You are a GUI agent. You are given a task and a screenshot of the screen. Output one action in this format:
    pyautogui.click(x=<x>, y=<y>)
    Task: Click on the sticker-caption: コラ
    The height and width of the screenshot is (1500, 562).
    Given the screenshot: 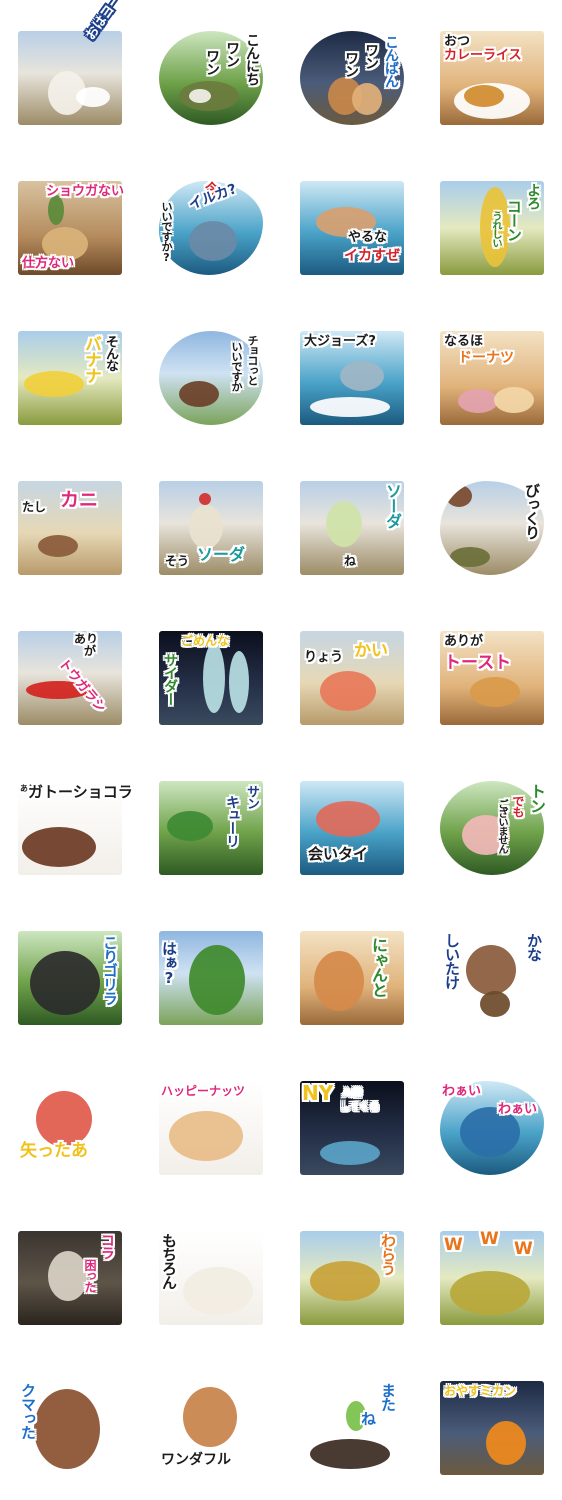 What is the action you would take?
    pyautogui.click(x=107, y=1246)
    